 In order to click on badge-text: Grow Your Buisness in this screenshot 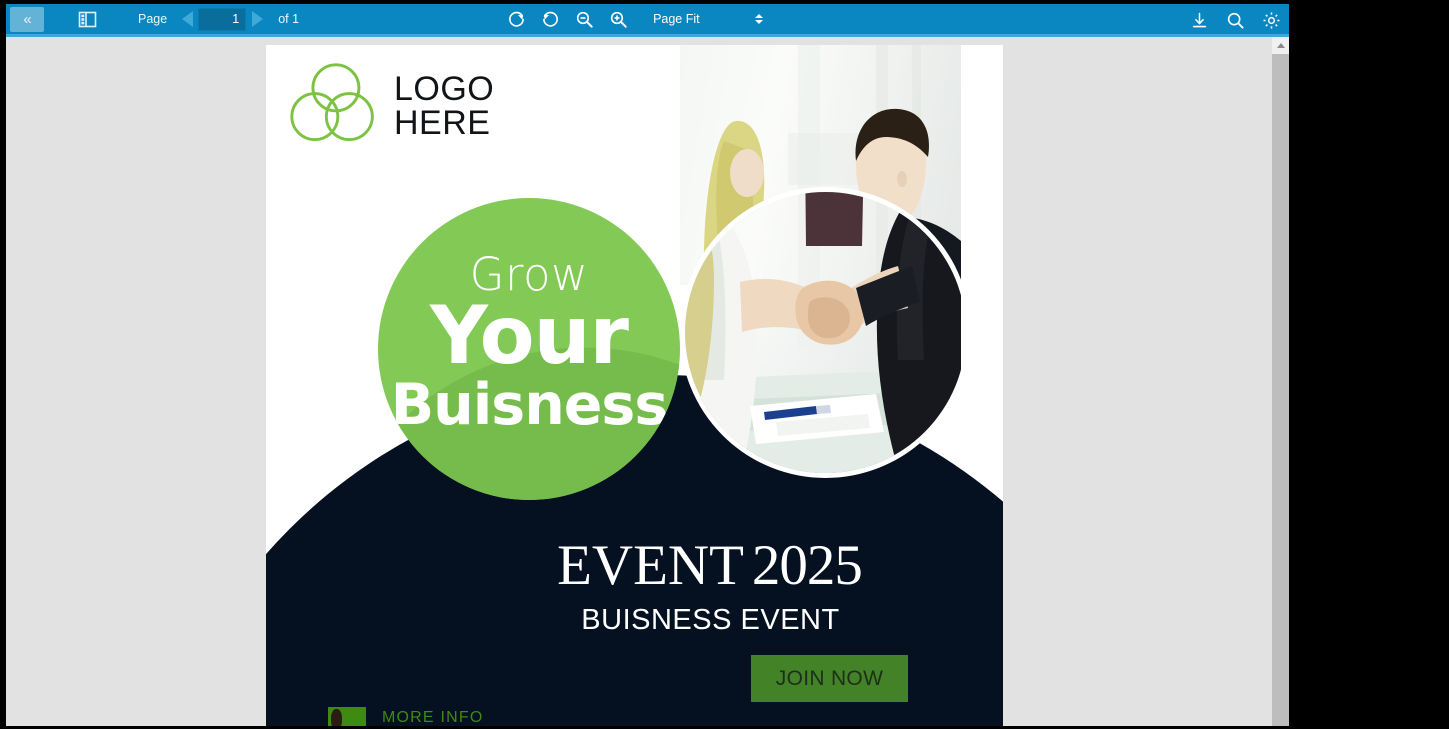, I will do `click(529, 349)`.